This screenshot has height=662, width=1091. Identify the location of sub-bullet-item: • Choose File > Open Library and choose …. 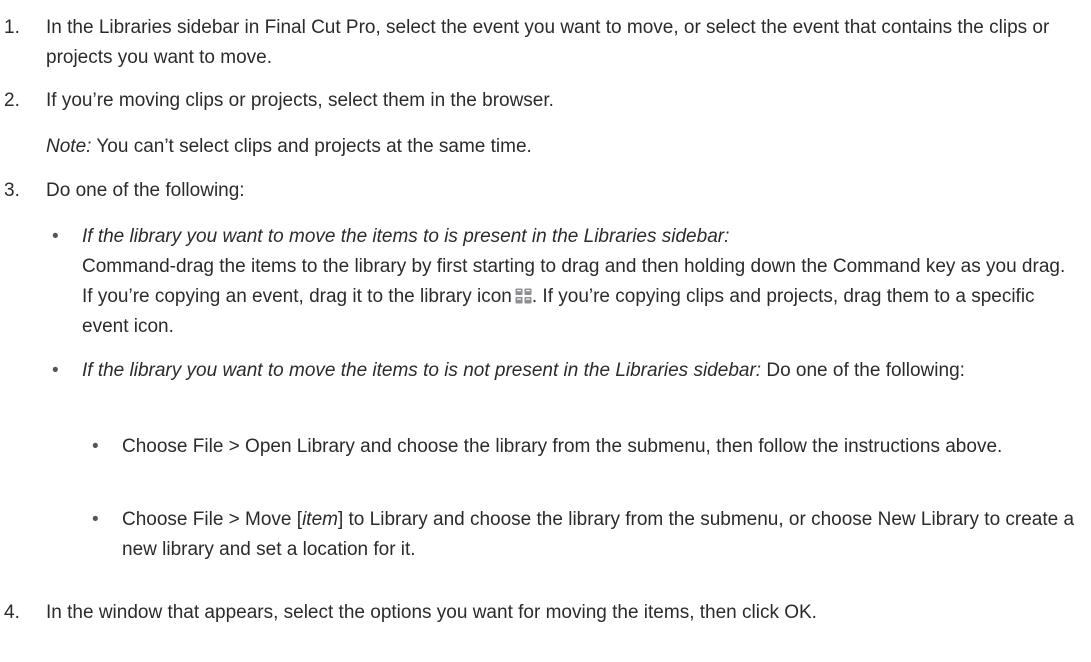
(584, 447).